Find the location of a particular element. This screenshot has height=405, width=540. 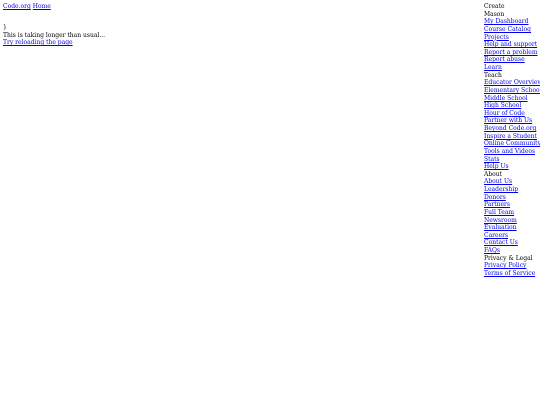

menu-item-terms-of-service: Terms of Service is located at coordinates (511, 274).